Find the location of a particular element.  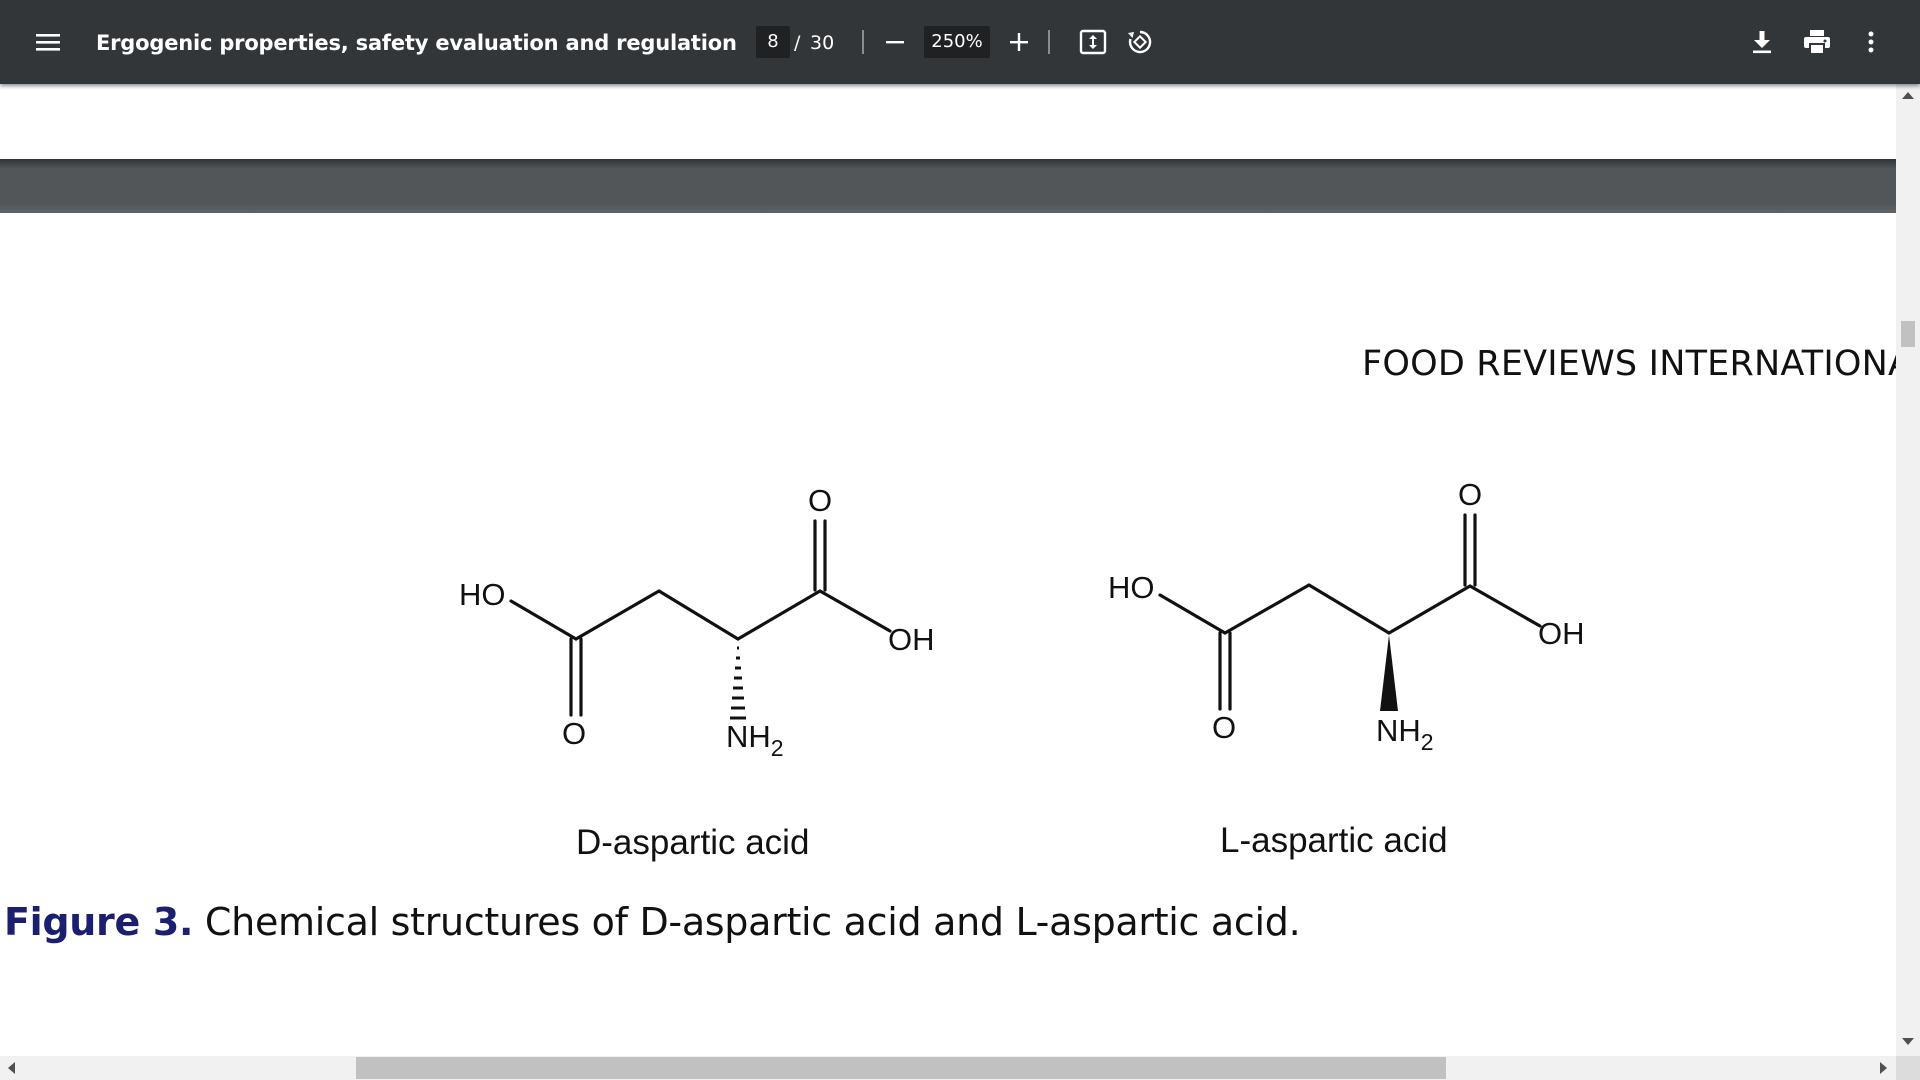

scroll-left-arrow-icon is located at coordinates (11, 1068).